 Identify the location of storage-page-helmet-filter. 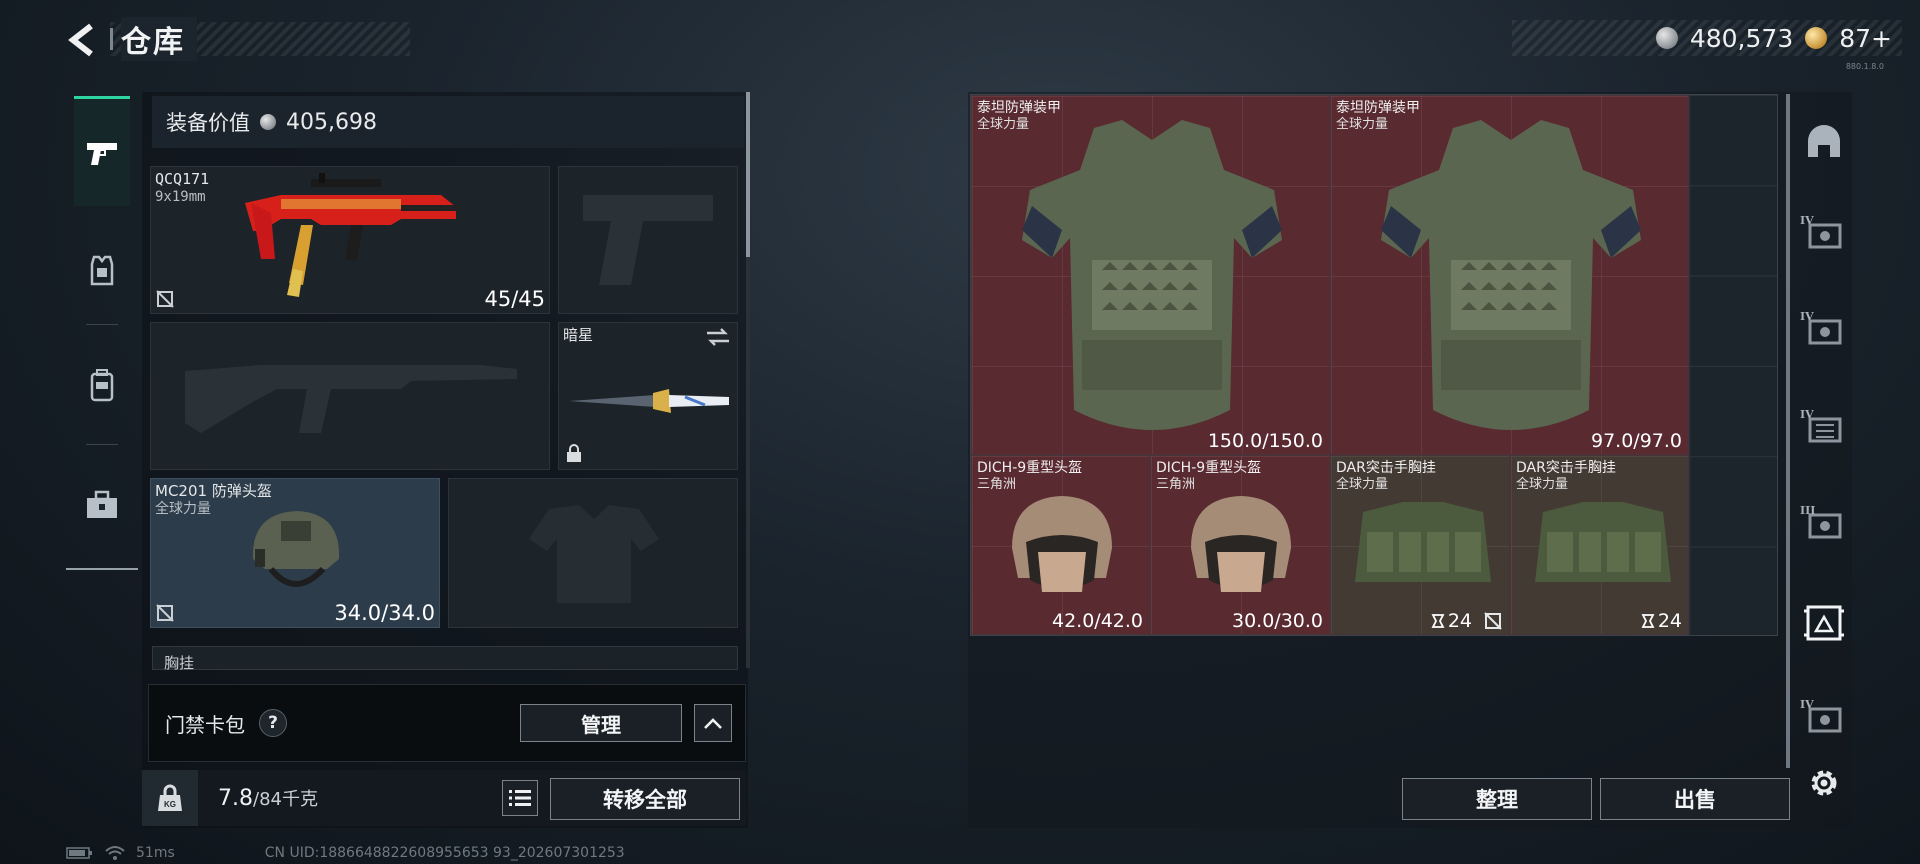
(1824, 143).